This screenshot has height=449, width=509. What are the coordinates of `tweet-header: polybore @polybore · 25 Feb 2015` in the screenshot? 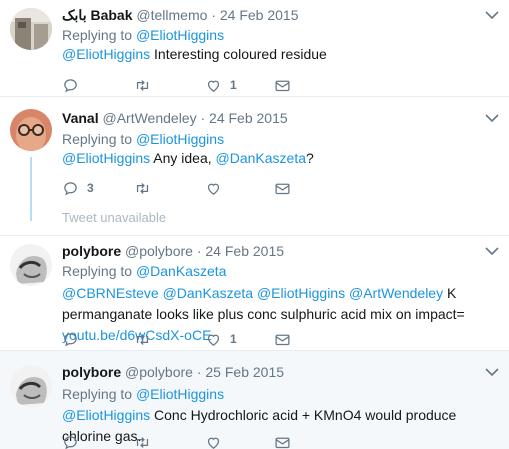 It's located at (173, 372).